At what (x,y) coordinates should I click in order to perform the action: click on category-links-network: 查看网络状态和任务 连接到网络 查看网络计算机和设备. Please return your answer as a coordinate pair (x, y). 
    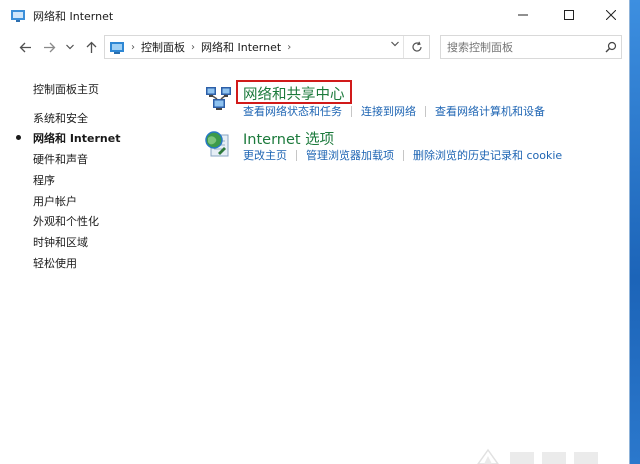
    Looking at the image, I should click on (394, 111).